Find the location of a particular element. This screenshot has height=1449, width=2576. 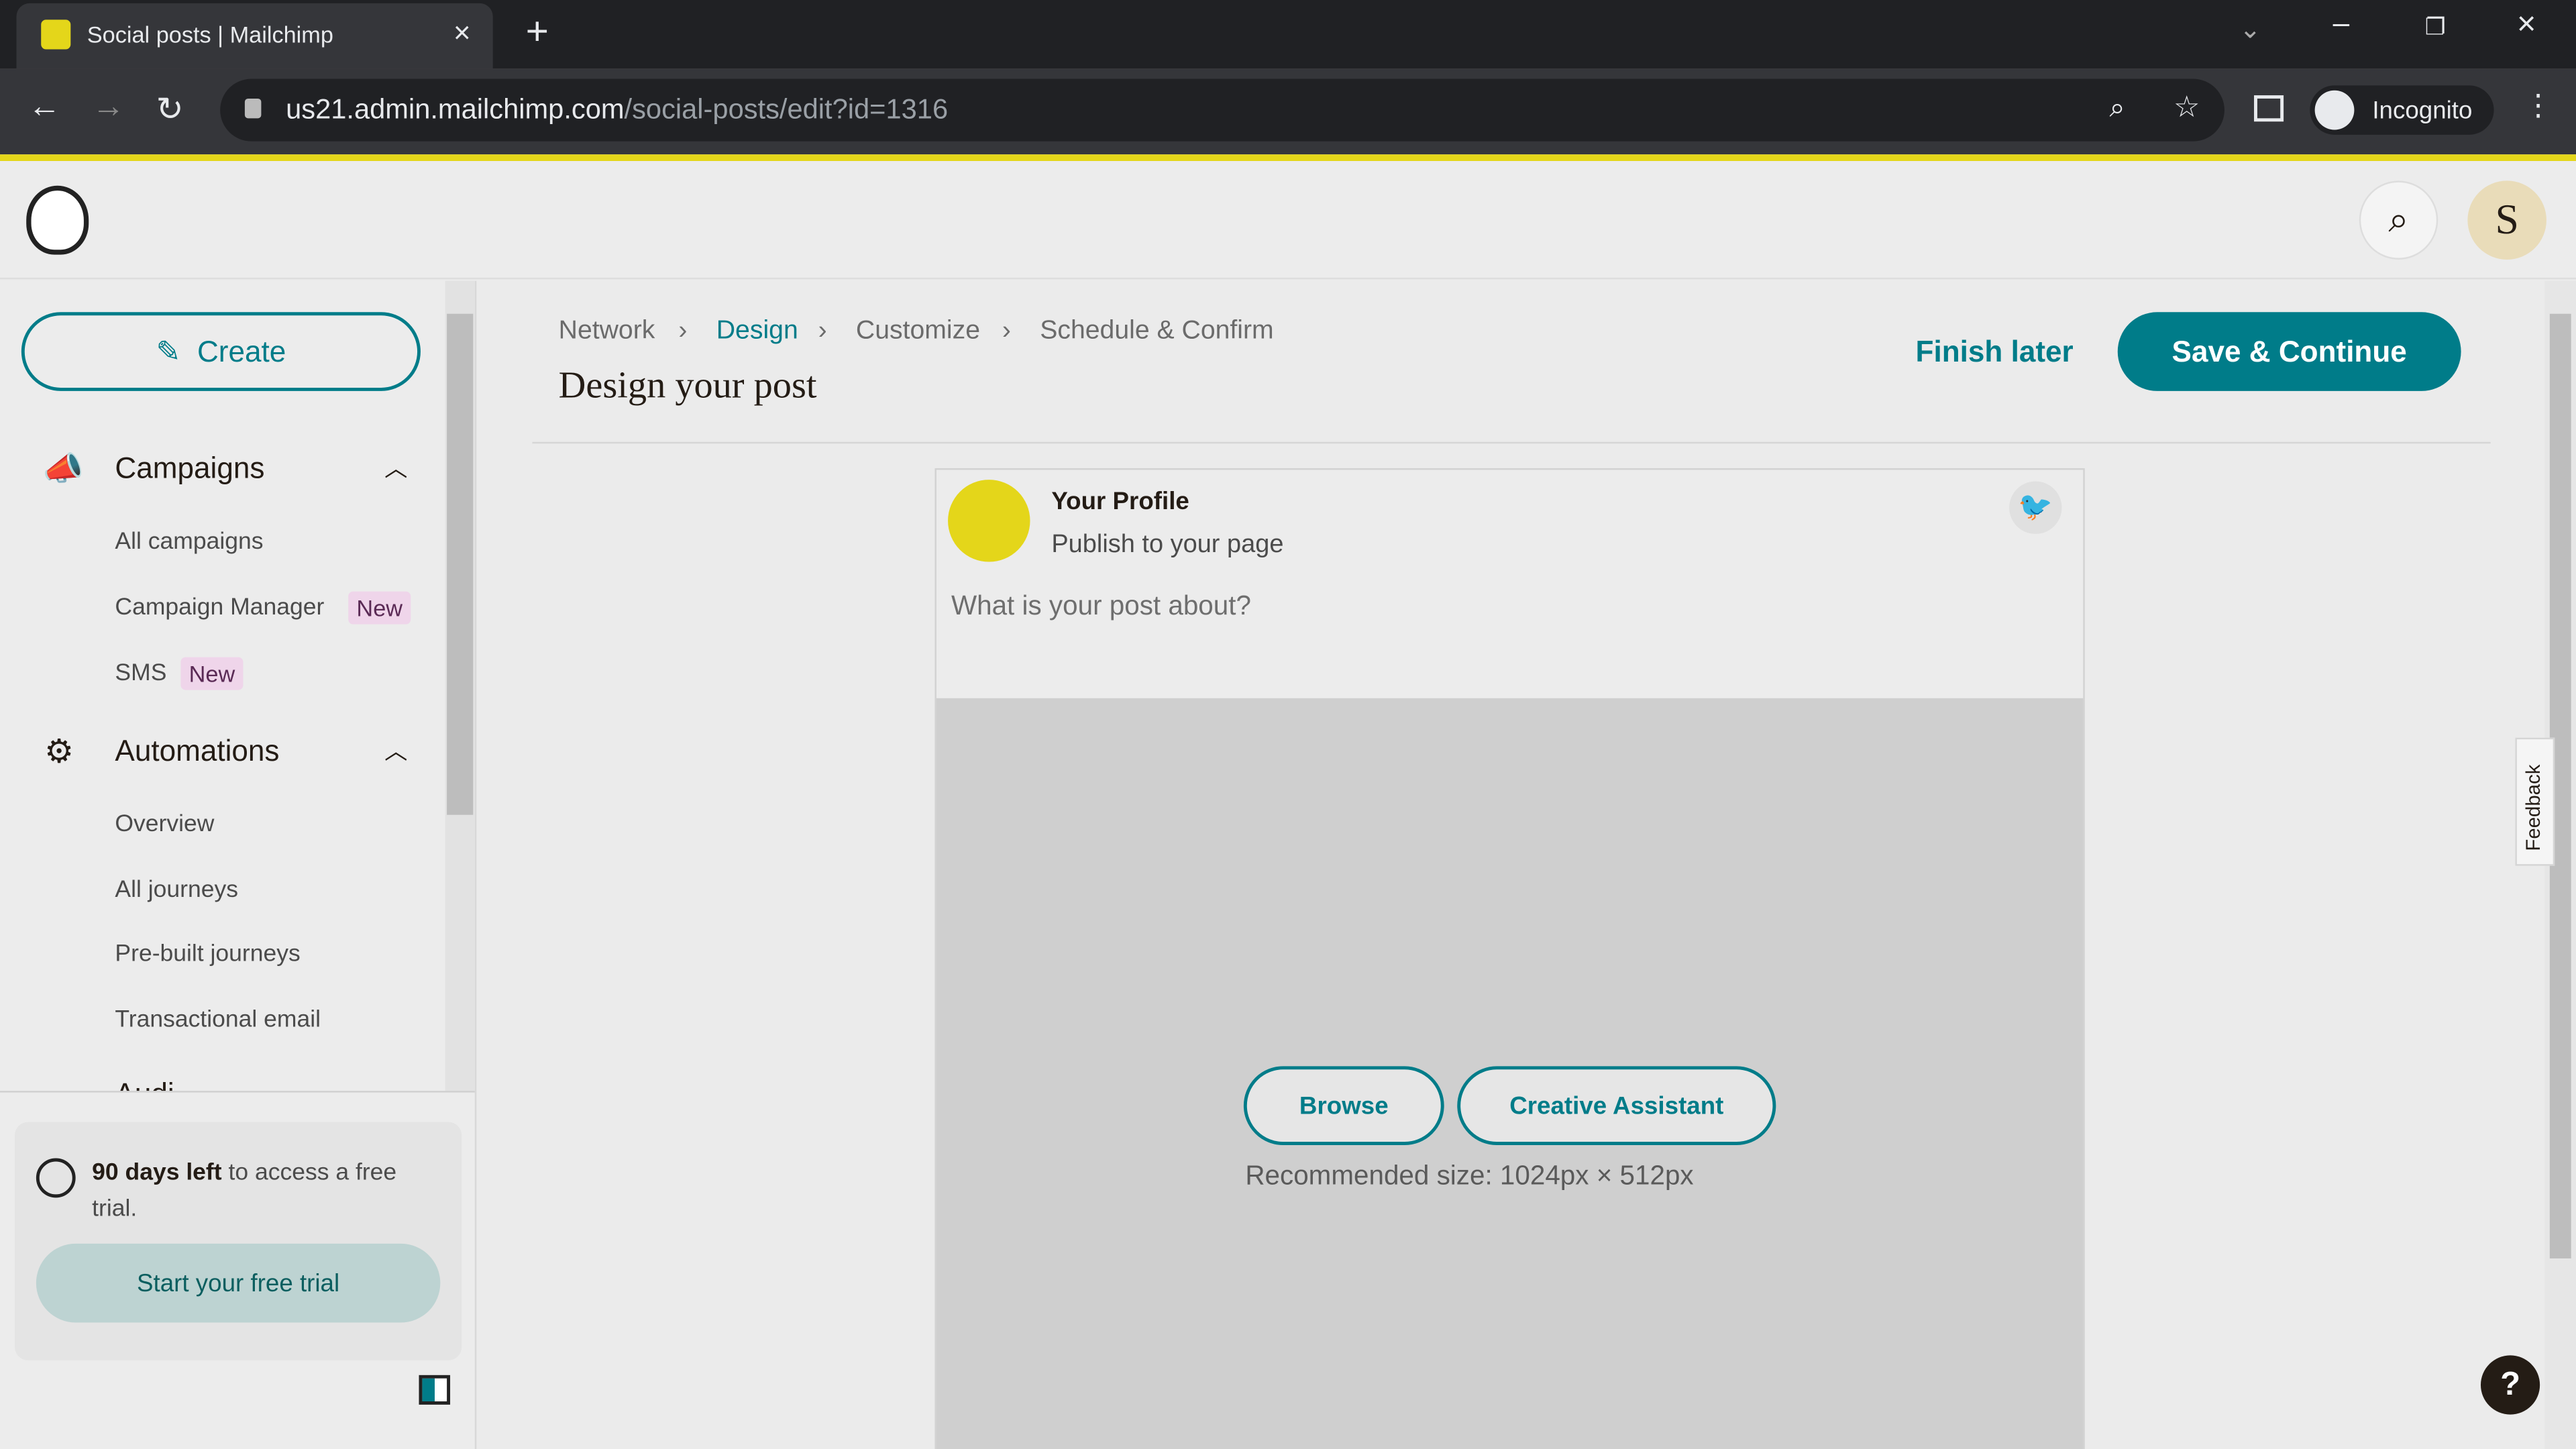

profile-label: Incognito is located at coordinates (2422, 111).